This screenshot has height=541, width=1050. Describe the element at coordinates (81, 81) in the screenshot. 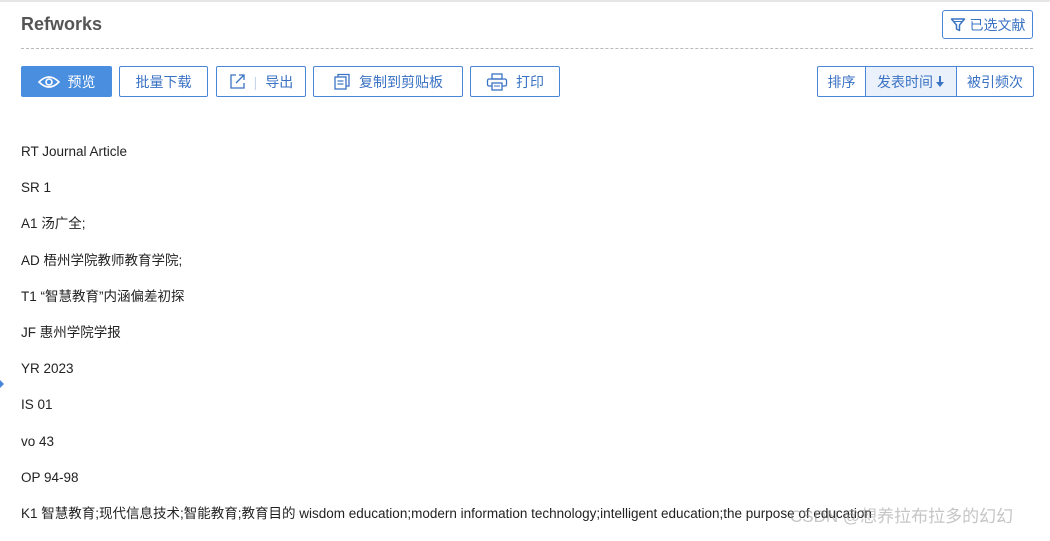

I see `preview-label: 预览` at that location.